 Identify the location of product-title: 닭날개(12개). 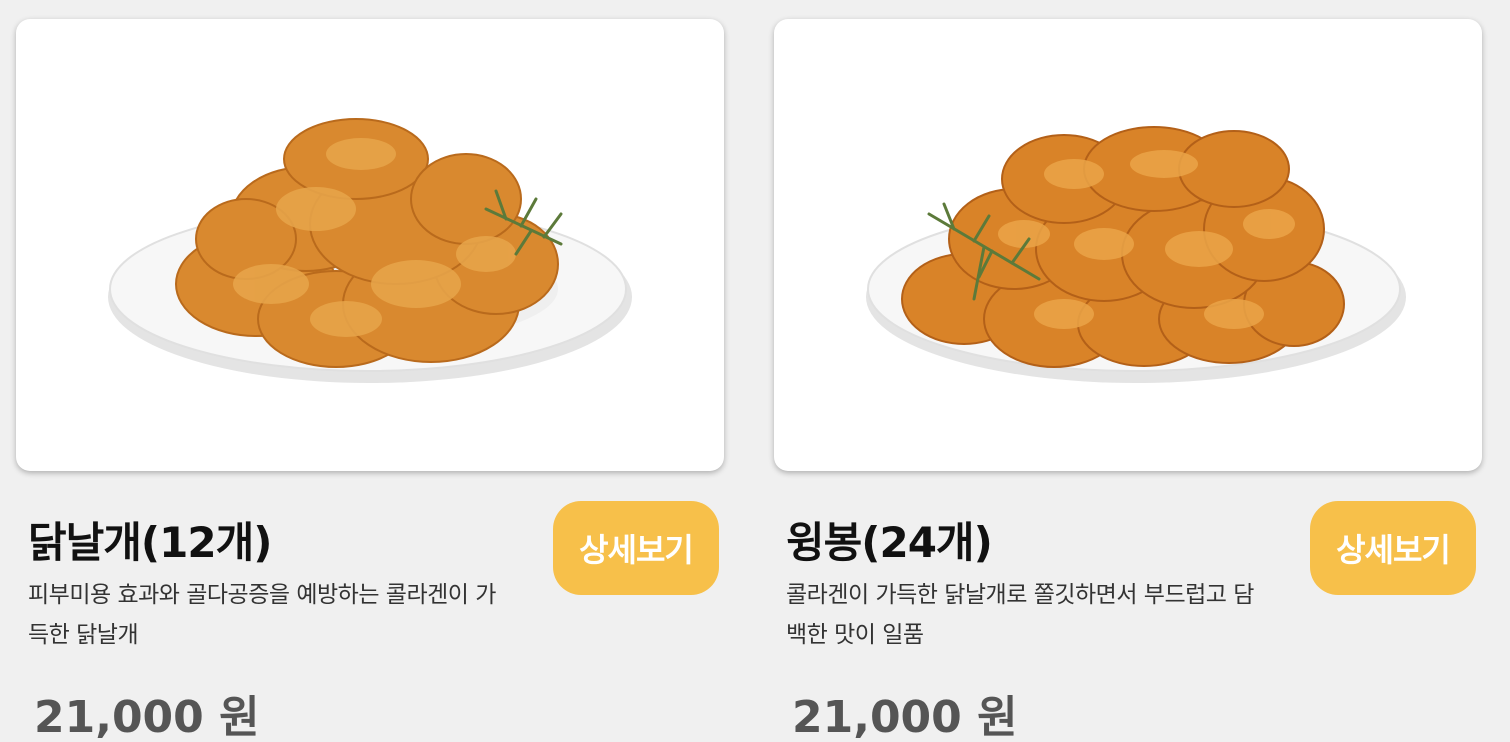
(150, 542).